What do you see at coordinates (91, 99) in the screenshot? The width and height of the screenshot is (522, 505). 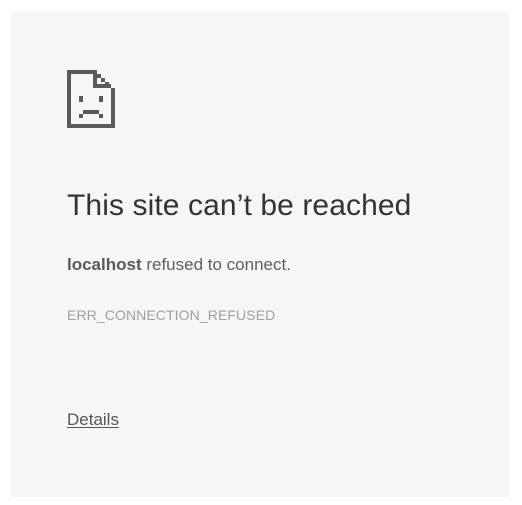 I see `sad-document-icon` at bounding box center [91, 99].